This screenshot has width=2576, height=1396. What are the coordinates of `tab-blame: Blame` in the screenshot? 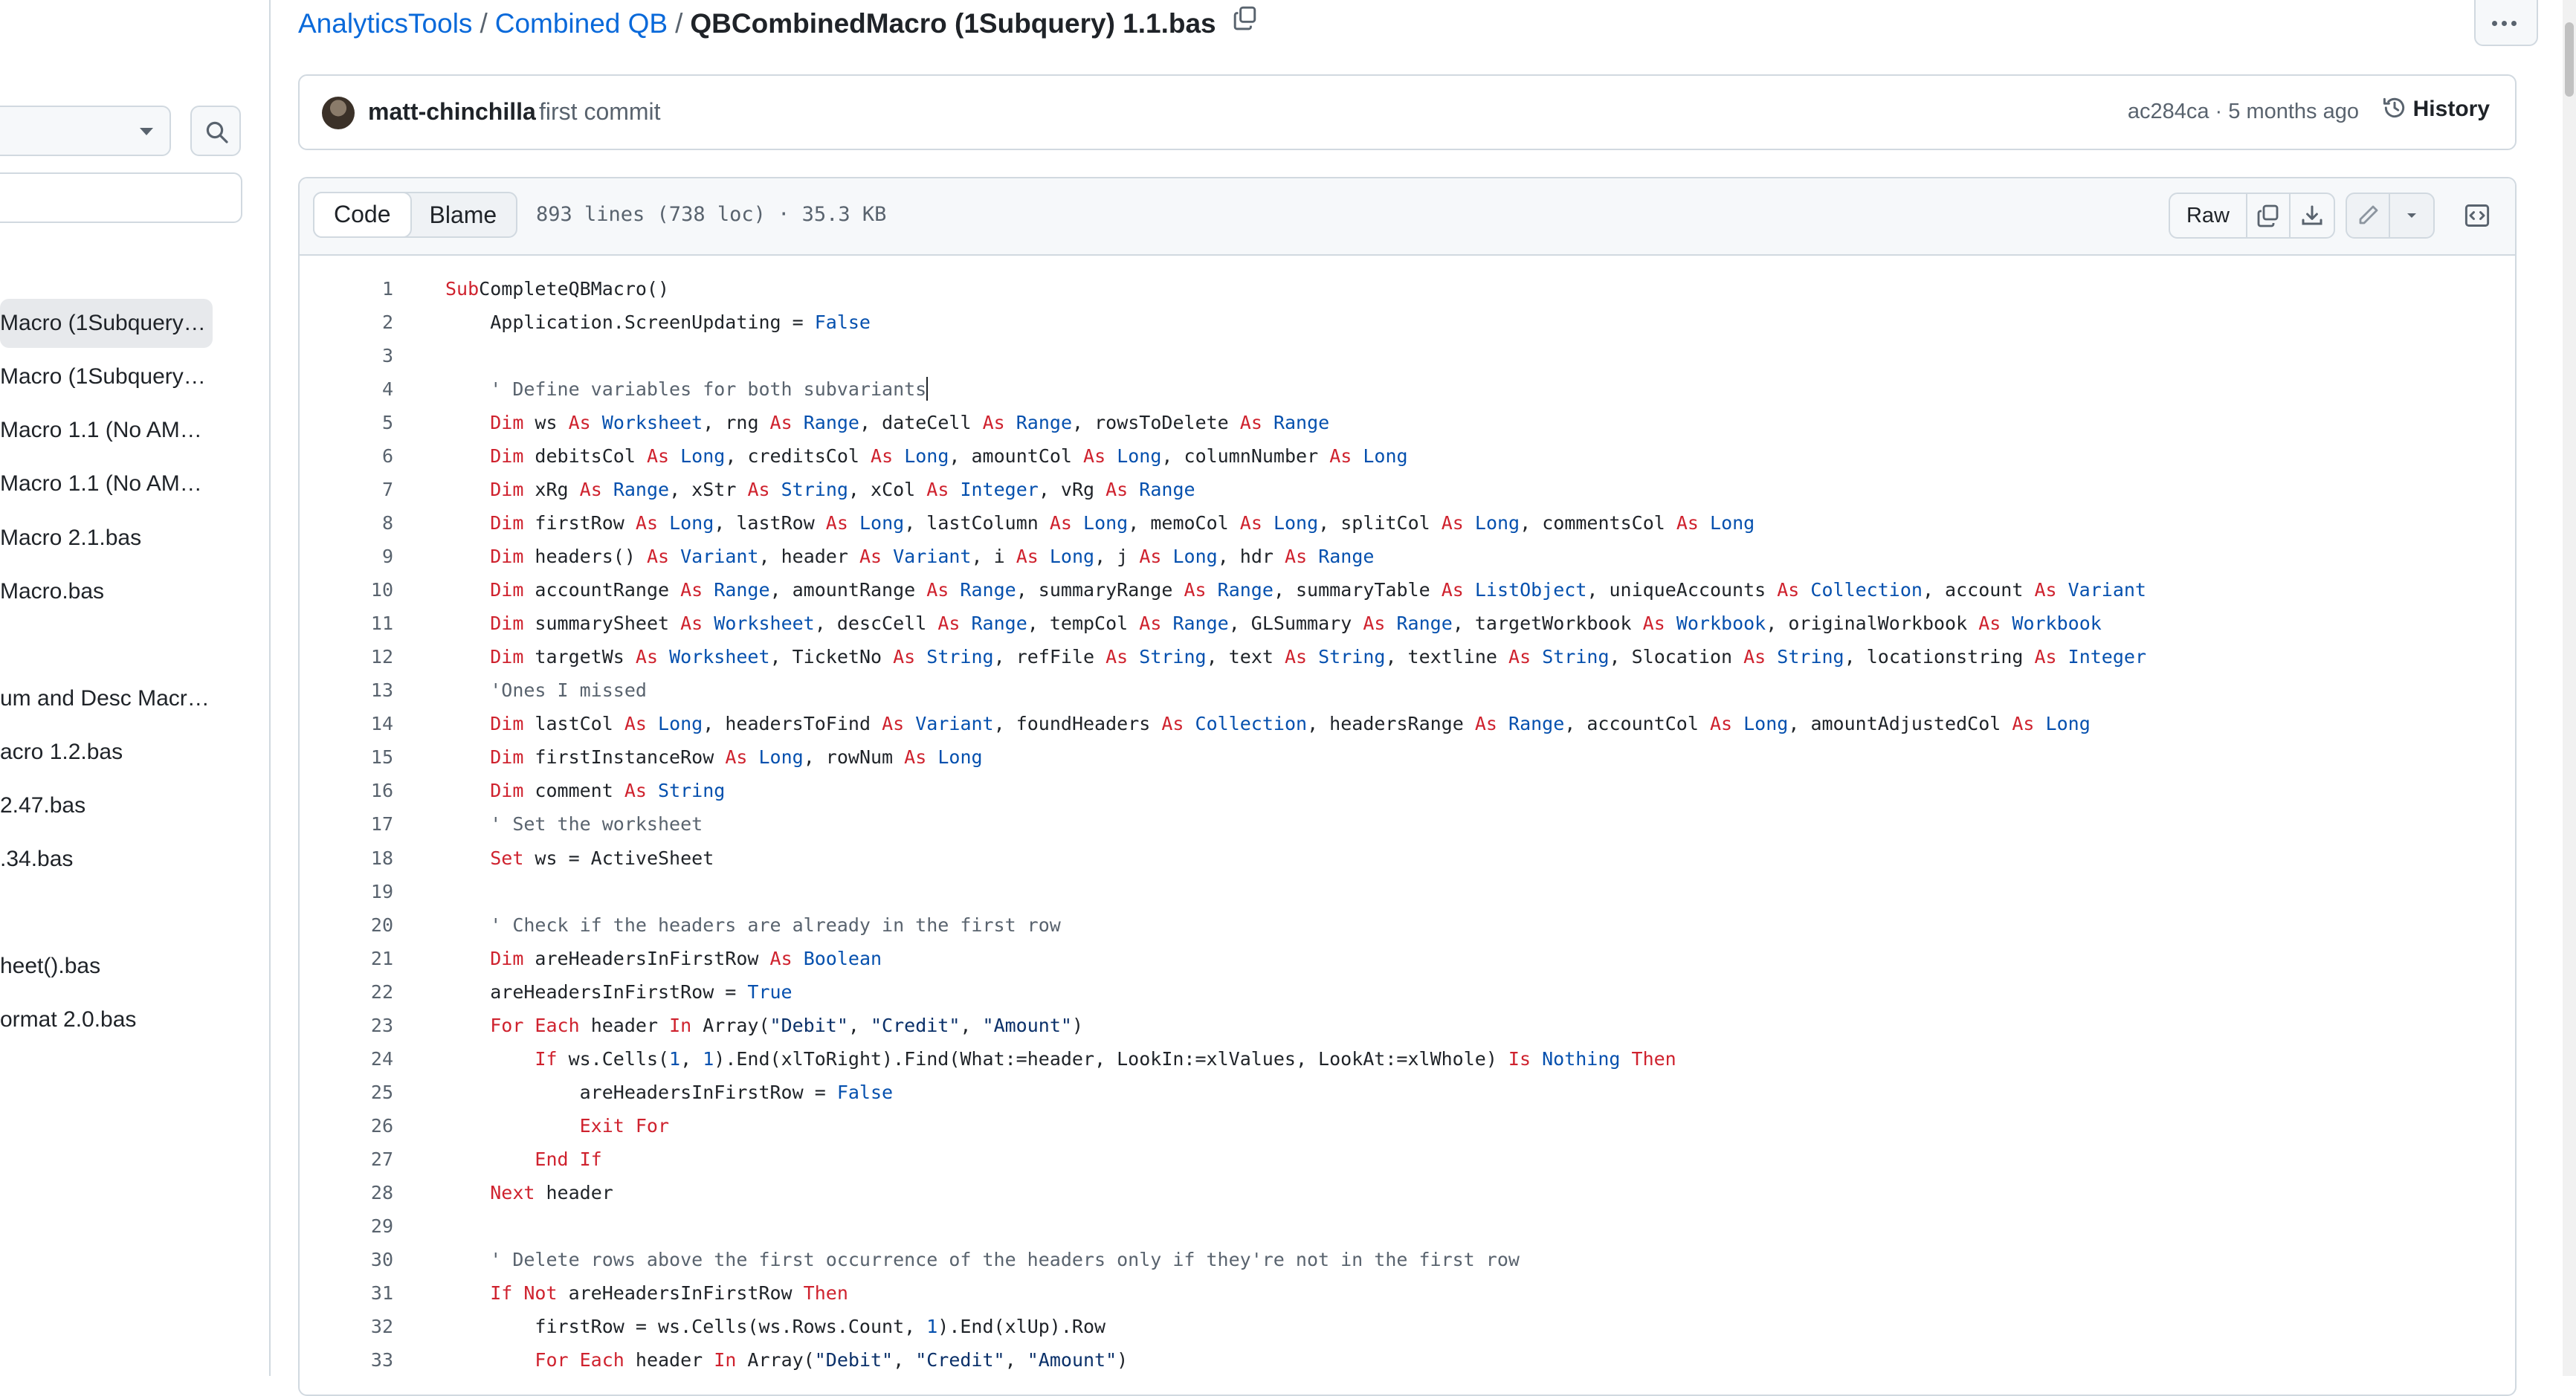 It's located at (463, 214).